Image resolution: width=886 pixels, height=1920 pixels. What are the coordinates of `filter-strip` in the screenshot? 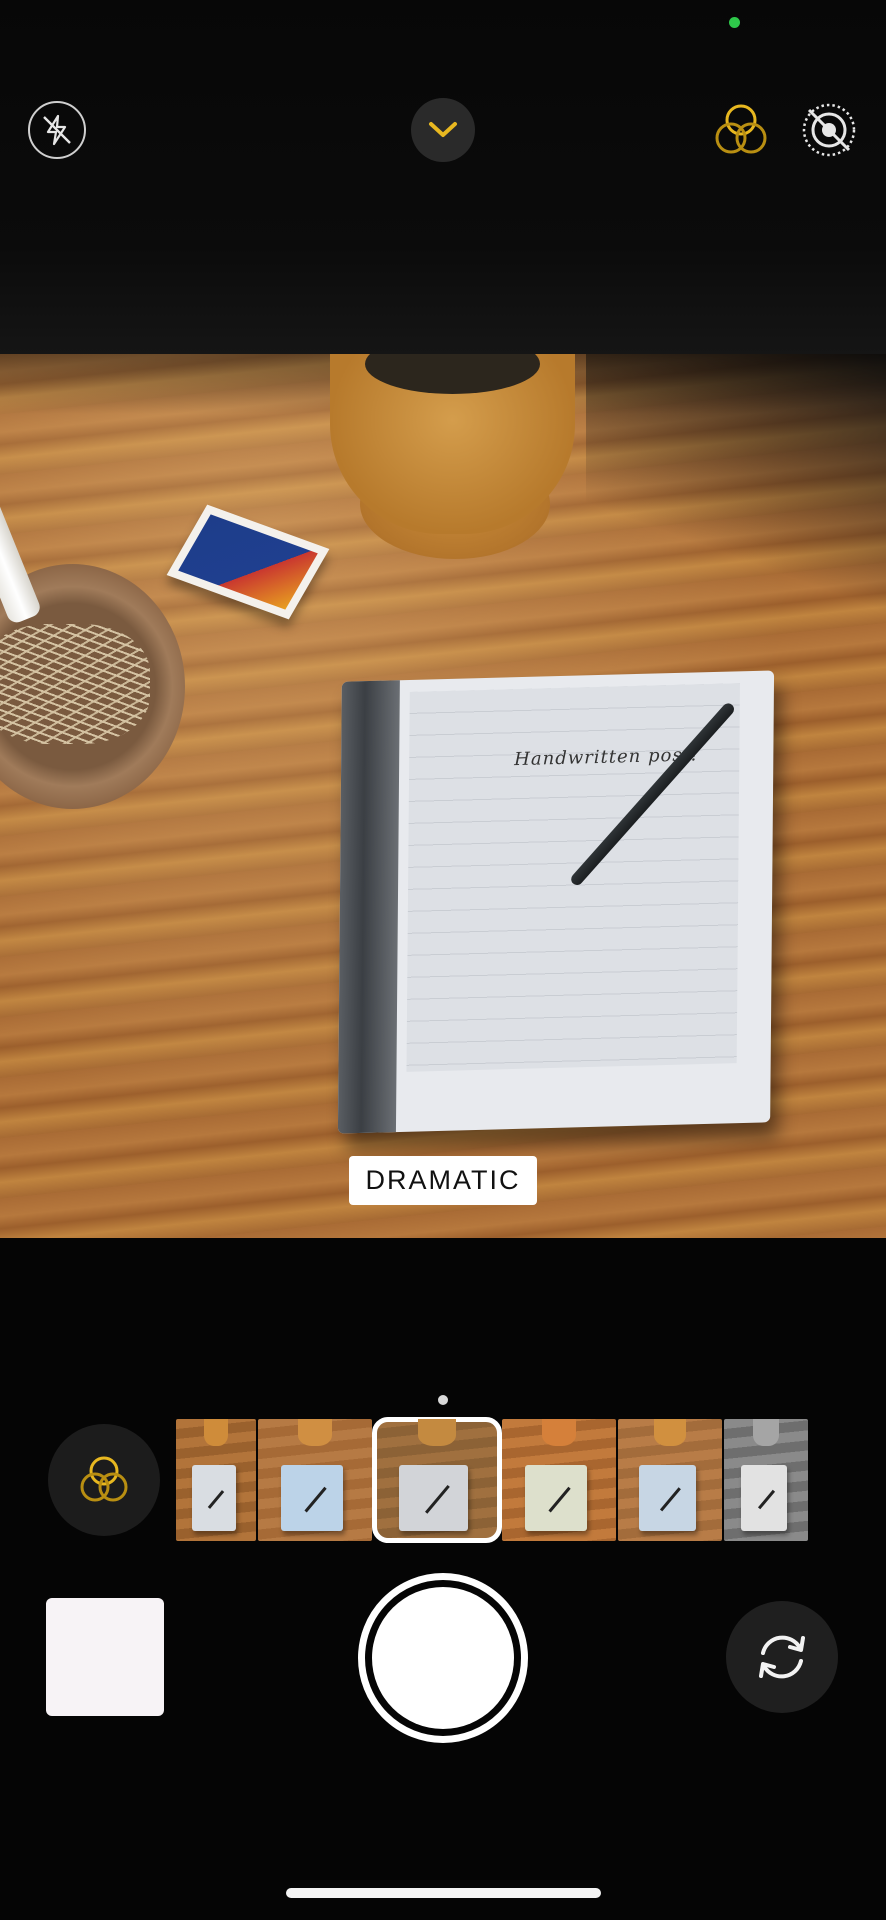 It's located at (506, 1480).